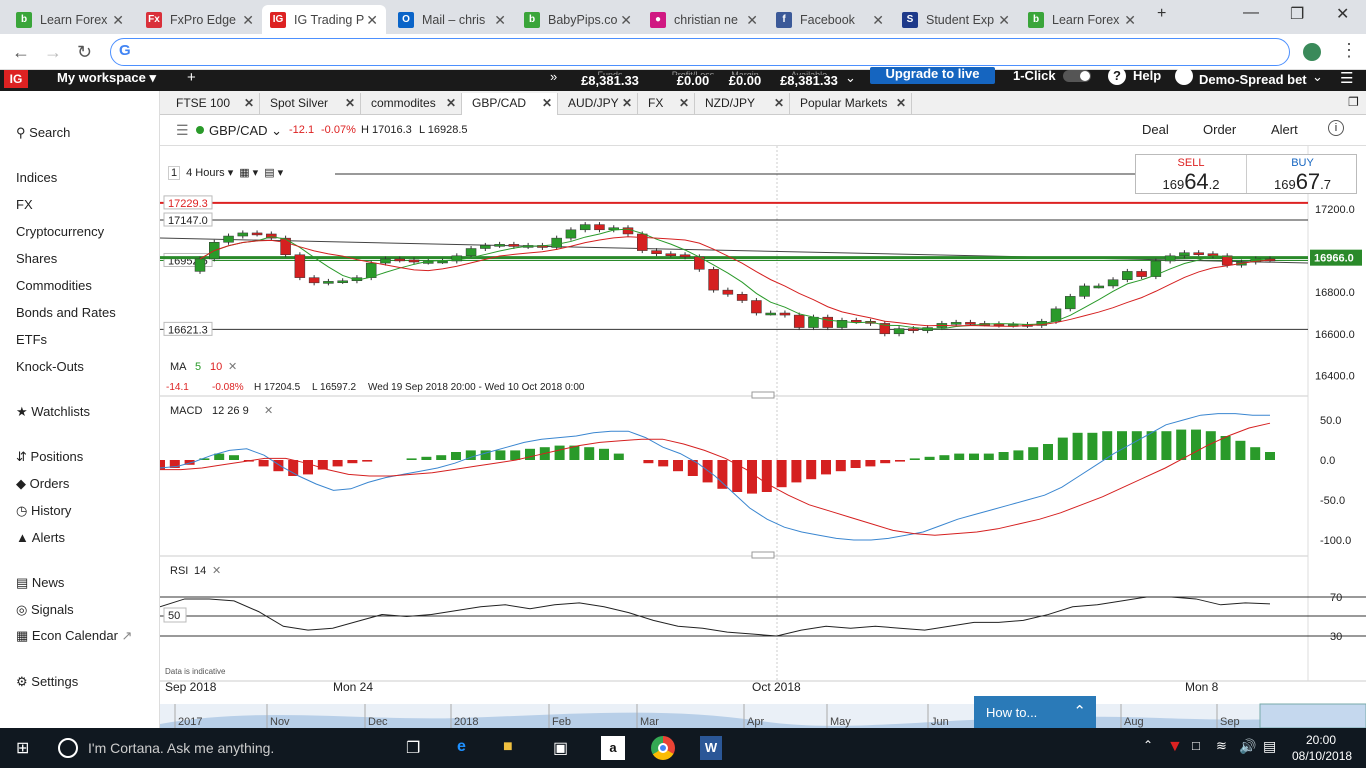  Describe the element at coordinates (40, 537) in the screenshot. I see `sidebar-alerts: ▲ Alerts` at that location.